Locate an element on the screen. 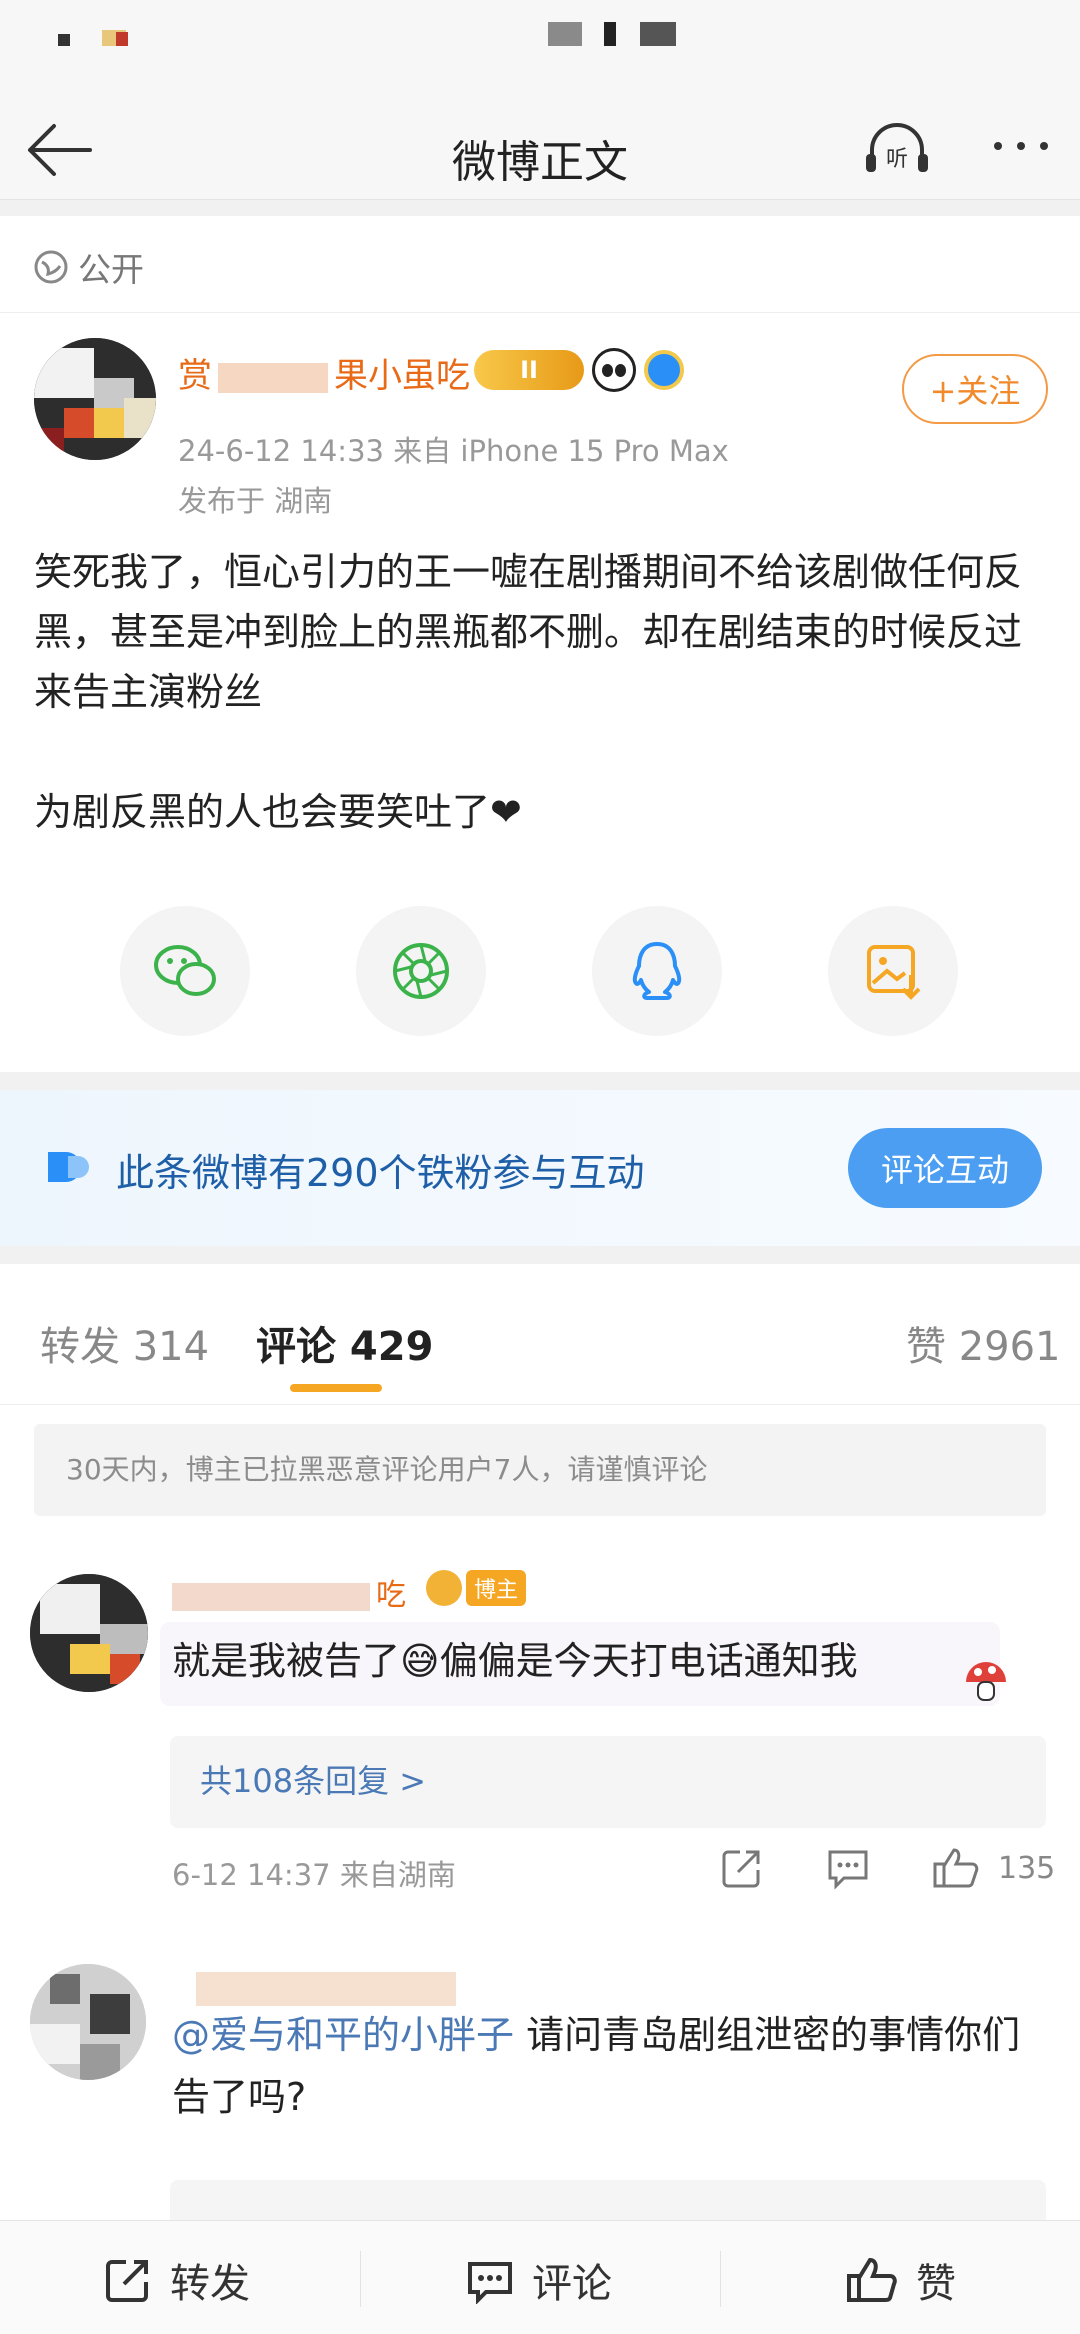  comment-text: 就是我被告了😅偏偏是今天打电话通知我 is located at coordinates (515, 1661).